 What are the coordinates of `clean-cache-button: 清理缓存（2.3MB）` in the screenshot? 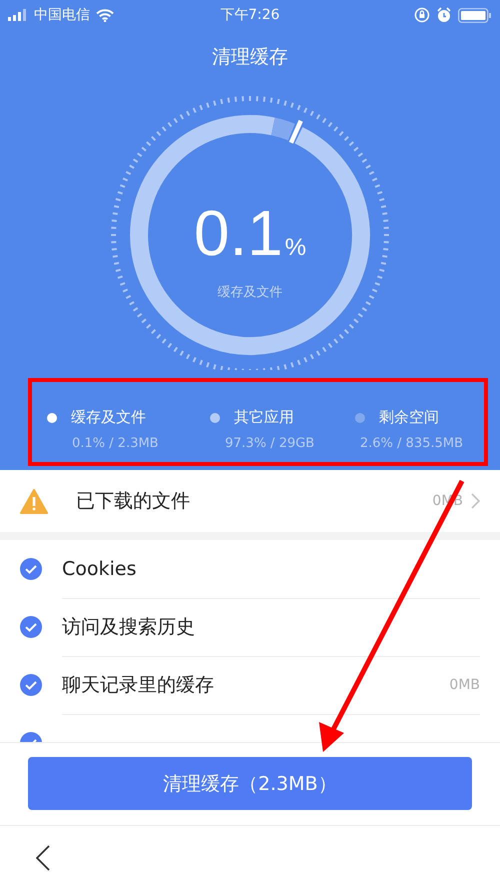 It's located at (250, 783).